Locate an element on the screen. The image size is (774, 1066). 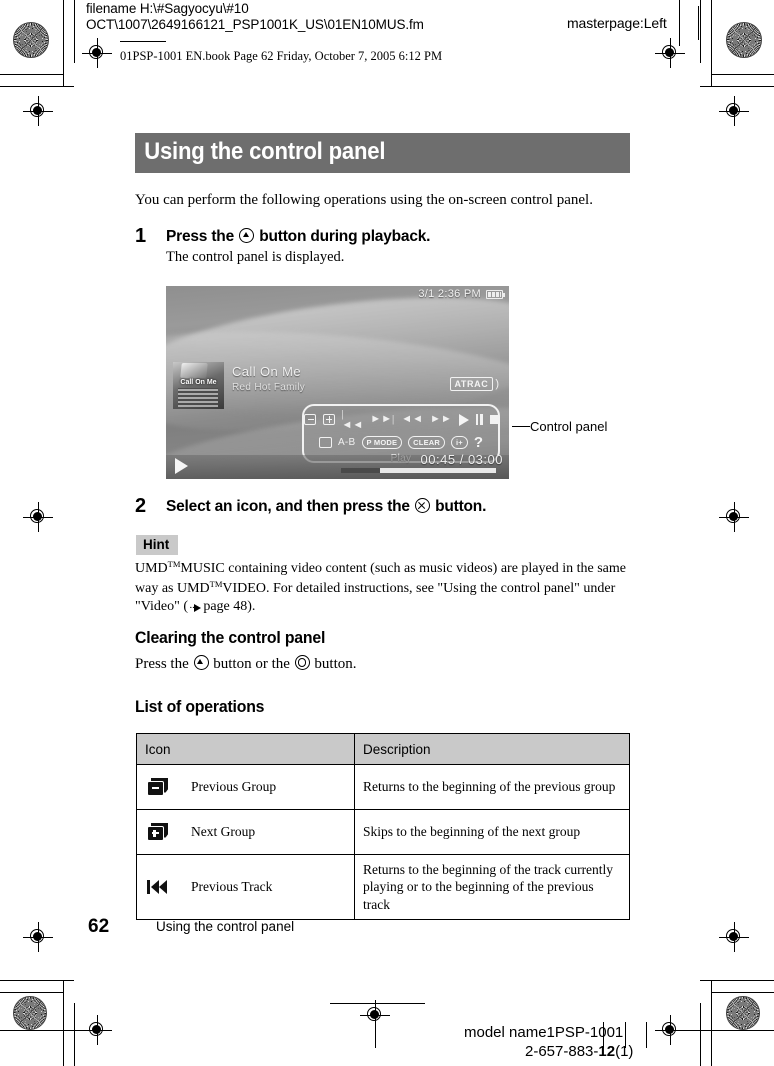
ref-page-text: page 48 is located at coordinates (225, 607).